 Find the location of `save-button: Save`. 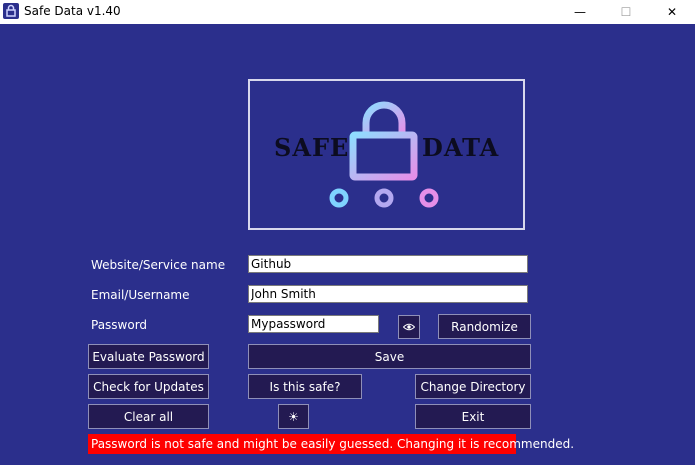

save-button: Save is located at coordinates (389, 356).